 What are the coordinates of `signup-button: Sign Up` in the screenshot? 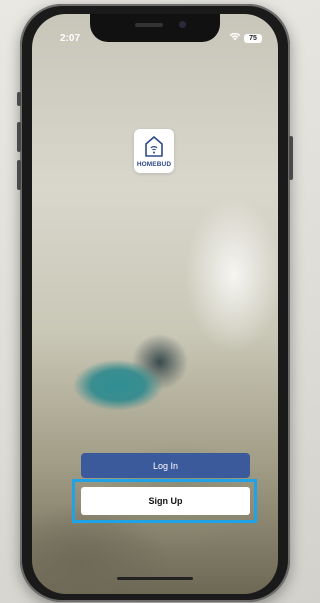 It's located at (165, 501).